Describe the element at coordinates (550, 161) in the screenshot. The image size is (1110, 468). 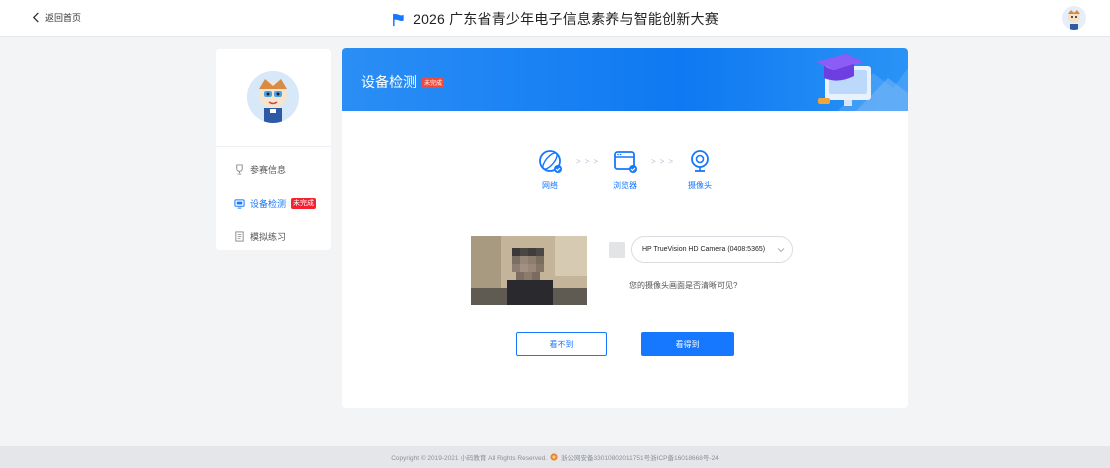
I see `network-globe-icon` at that location.